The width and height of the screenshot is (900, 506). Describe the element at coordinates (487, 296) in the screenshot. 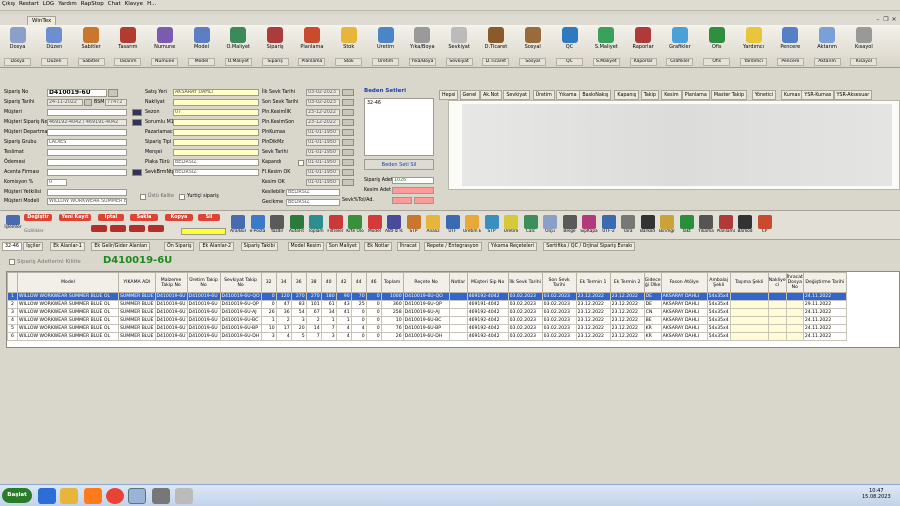

I see `grid-cell: 469192-4042` at that location.